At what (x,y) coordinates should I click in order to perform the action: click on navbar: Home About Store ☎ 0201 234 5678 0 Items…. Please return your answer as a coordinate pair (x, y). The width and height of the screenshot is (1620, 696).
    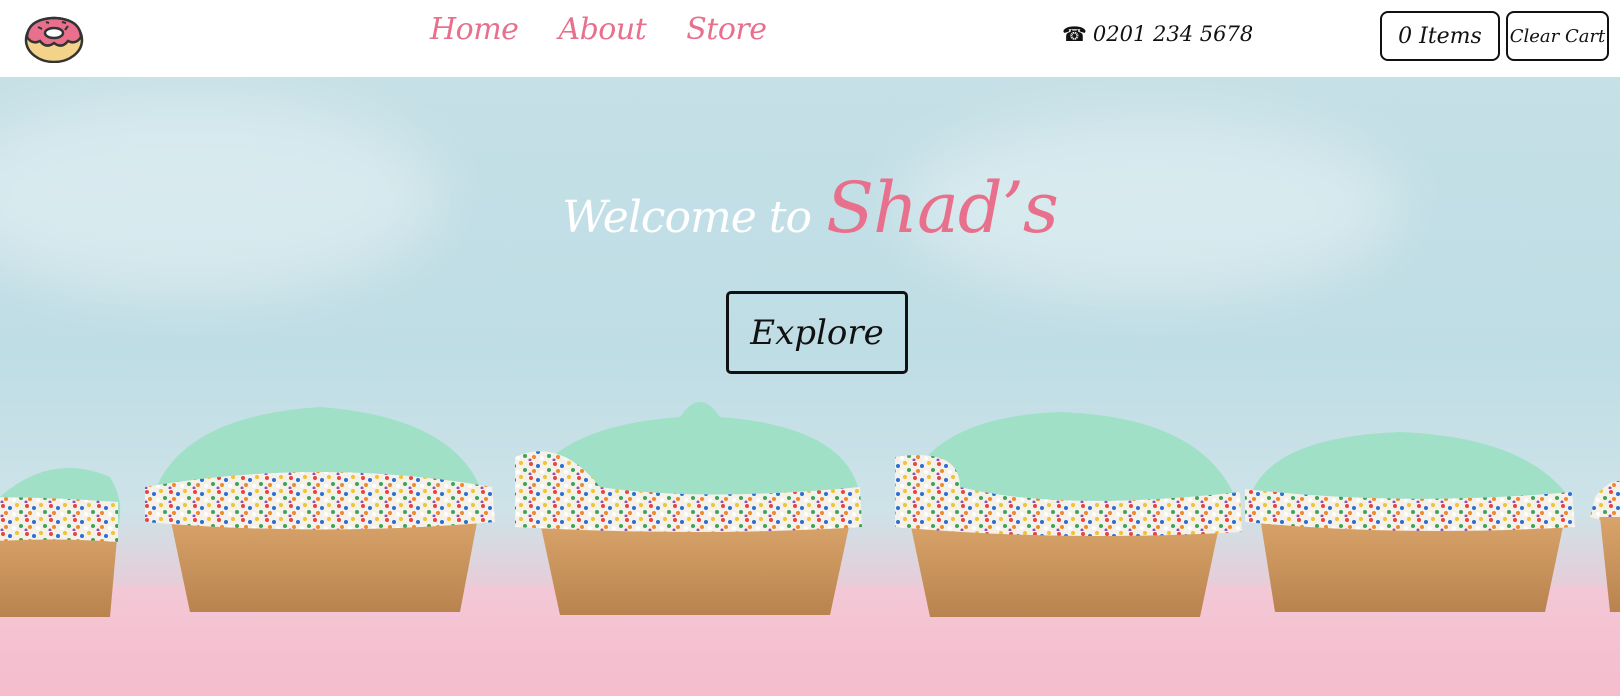
    Looking at the image, I should click on (810, 38).